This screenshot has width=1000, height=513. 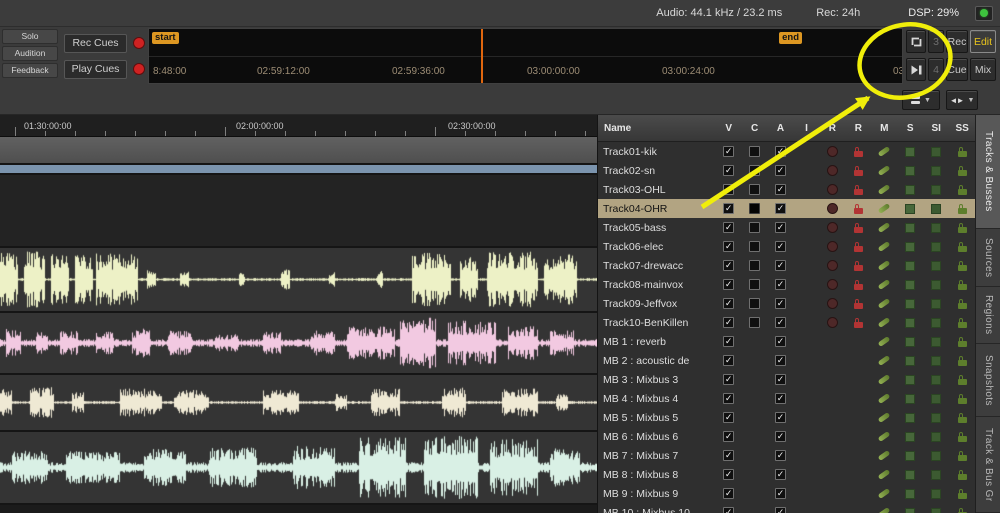 I want to click on track-list-row: Track03-OHL ✓ ✓, so click(x=786, y=189).